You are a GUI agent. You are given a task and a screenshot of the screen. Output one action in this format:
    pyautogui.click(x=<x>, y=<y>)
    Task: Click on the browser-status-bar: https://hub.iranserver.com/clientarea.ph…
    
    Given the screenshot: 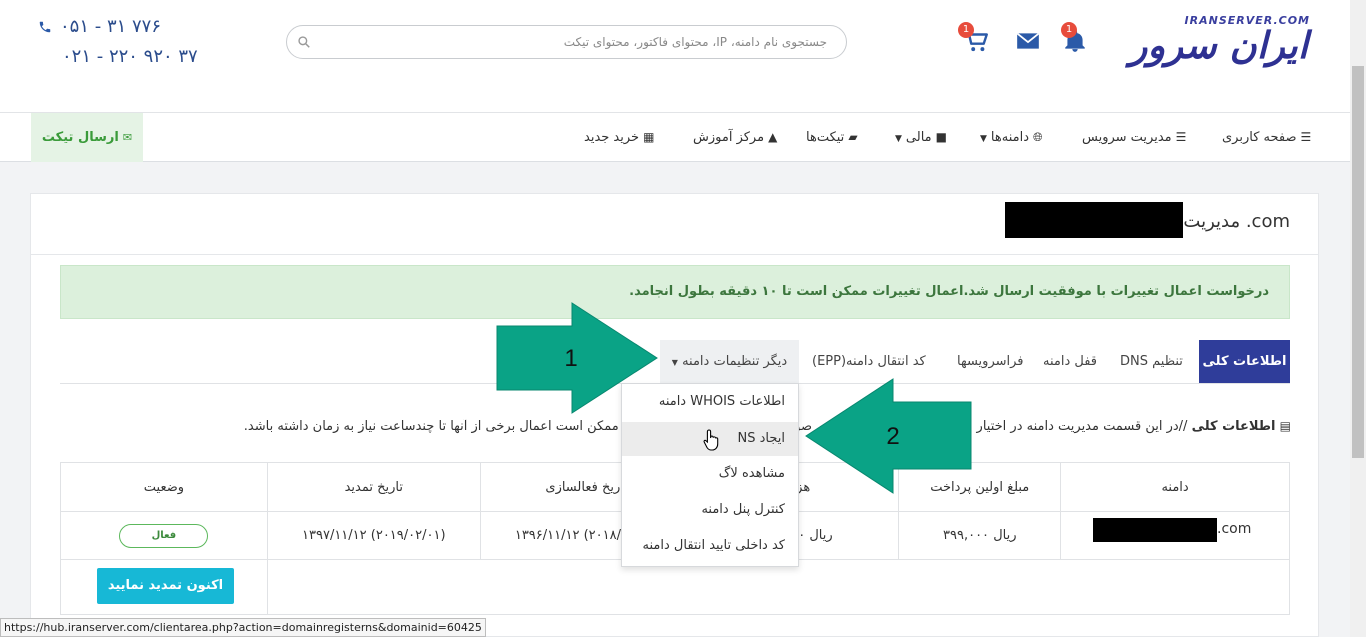 What is the action you would take?
    pyautogui.click(x=243, y=627)
    